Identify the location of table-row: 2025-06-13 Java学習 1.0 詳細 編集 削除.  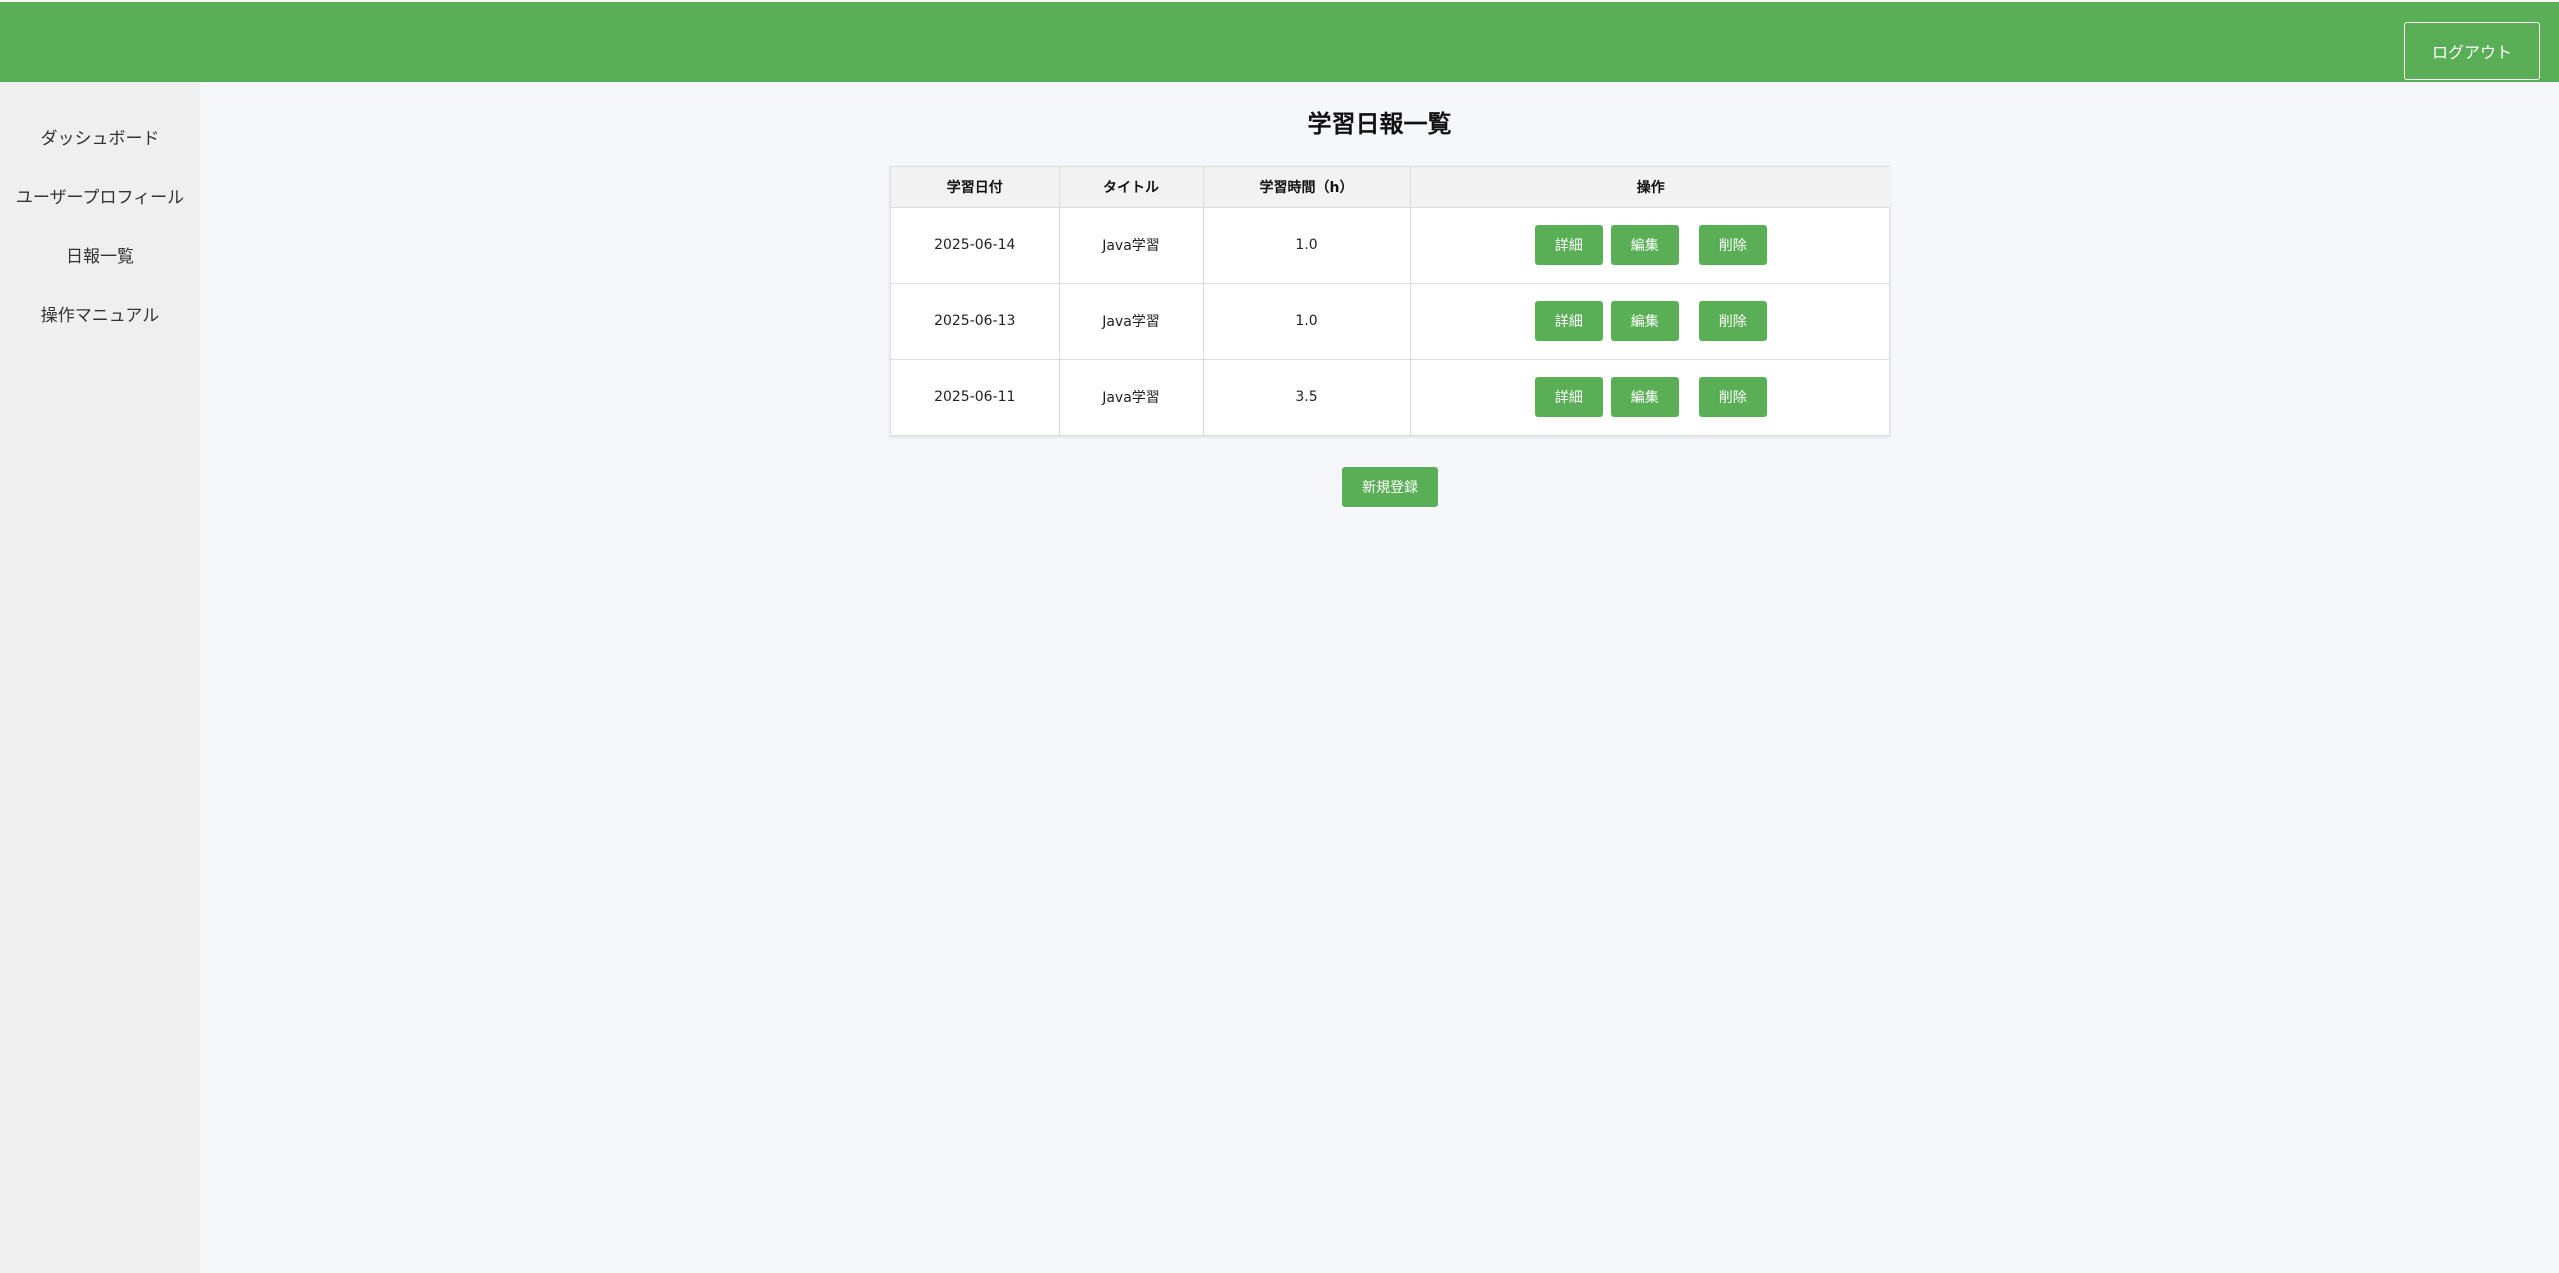
(1391, 321).